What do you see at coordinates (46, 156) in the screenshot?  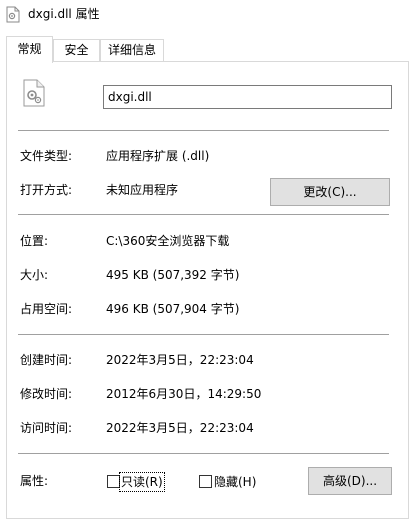 I see `file-type-label: 文件类型:` at bounding box center [46, 156].